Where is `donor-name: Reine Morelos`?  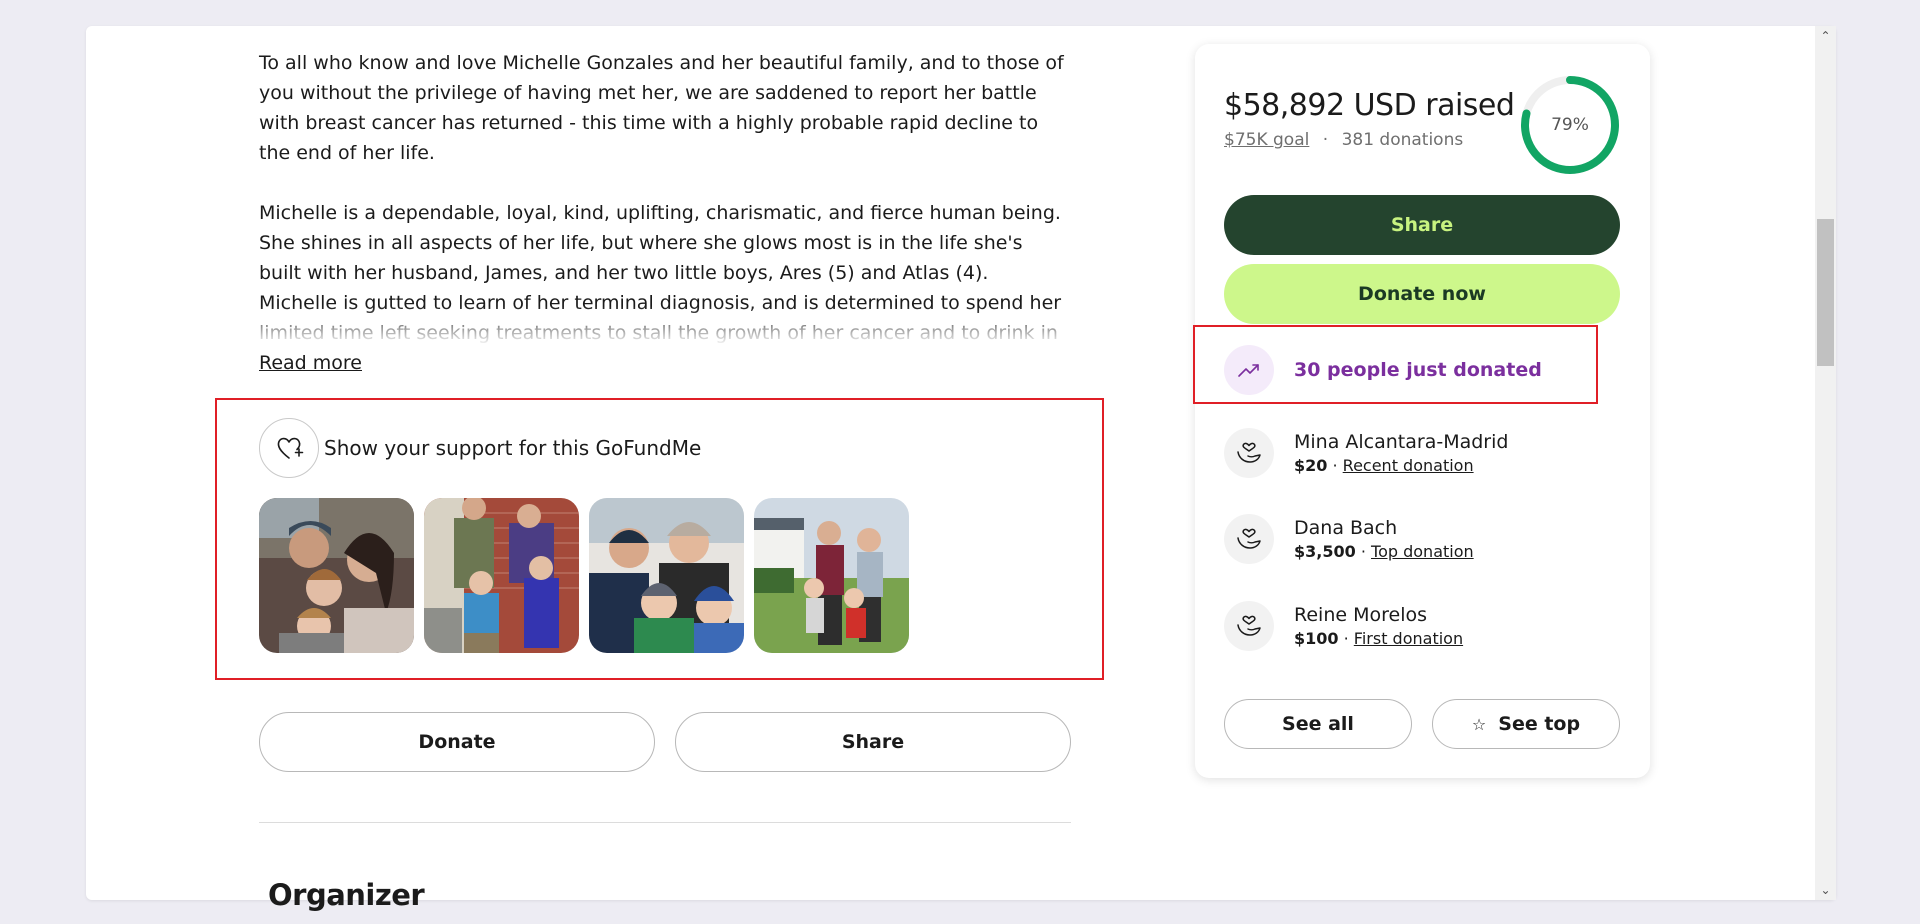 donor-name: Reine Morelos is located at coordinates (1360, 615).